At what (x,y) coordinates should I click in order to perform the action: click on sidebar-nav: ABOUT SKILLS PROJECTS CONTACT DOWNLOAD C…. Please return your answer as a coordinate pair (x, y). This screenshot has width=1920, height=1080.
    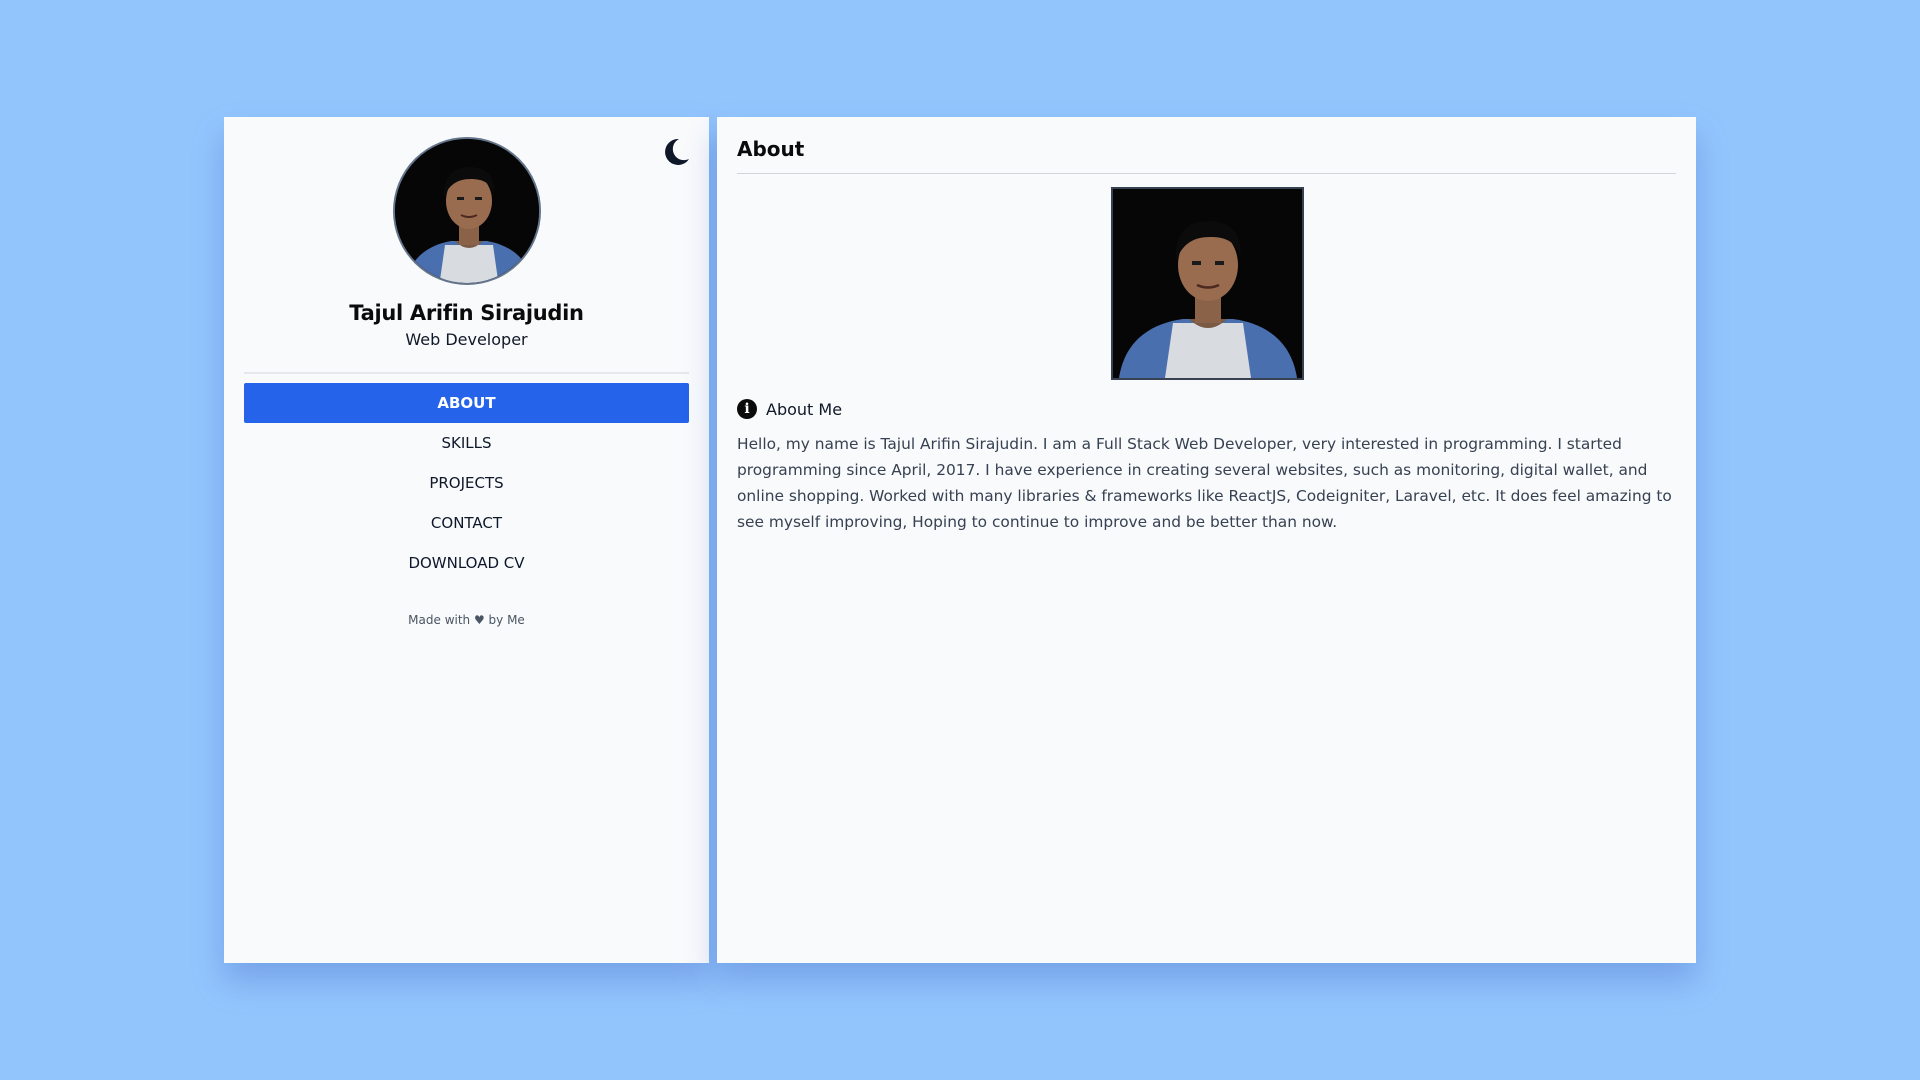
    Looking at the image, I should click on (466, 483).